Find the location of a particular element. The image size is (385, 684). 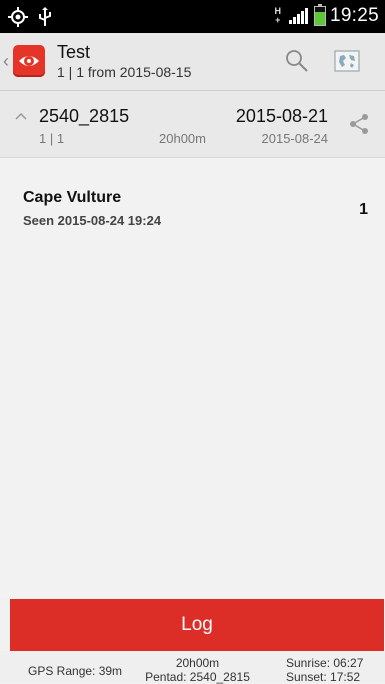

page-title: Test is located at coordinates (74, 52).